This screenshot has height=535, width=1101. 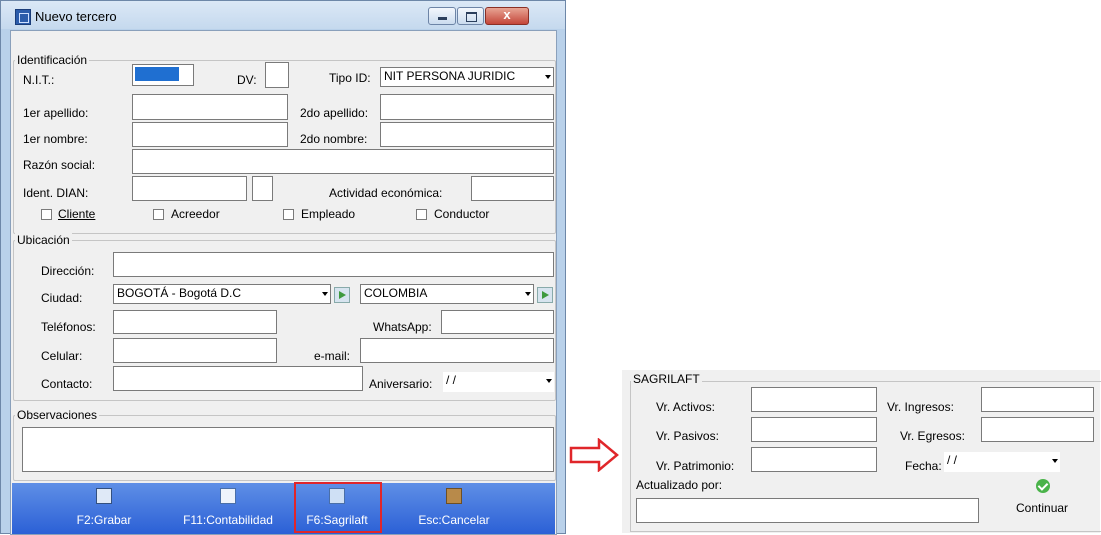 I want to click on grabar-label: F2:Grabar, so click(x=104, y=520).